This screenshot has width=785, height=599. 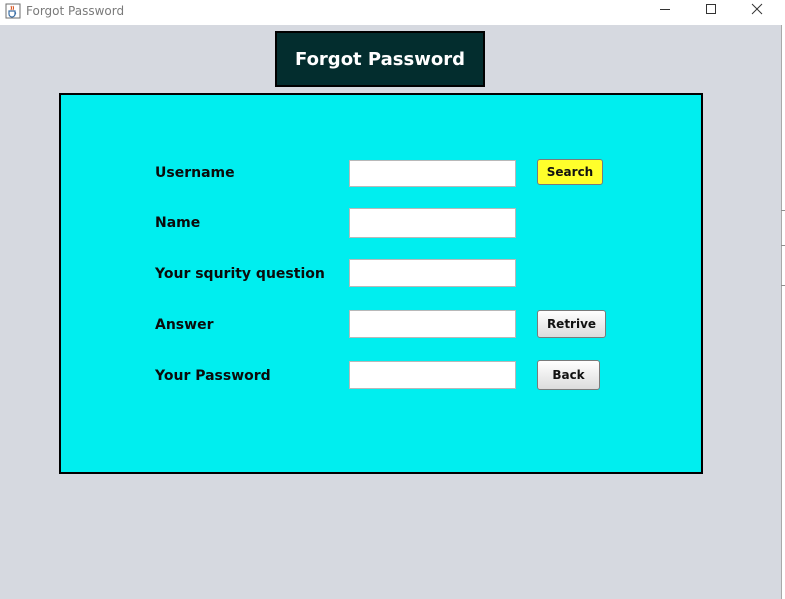 I want to click on name-input, so click(x=432, y=223).